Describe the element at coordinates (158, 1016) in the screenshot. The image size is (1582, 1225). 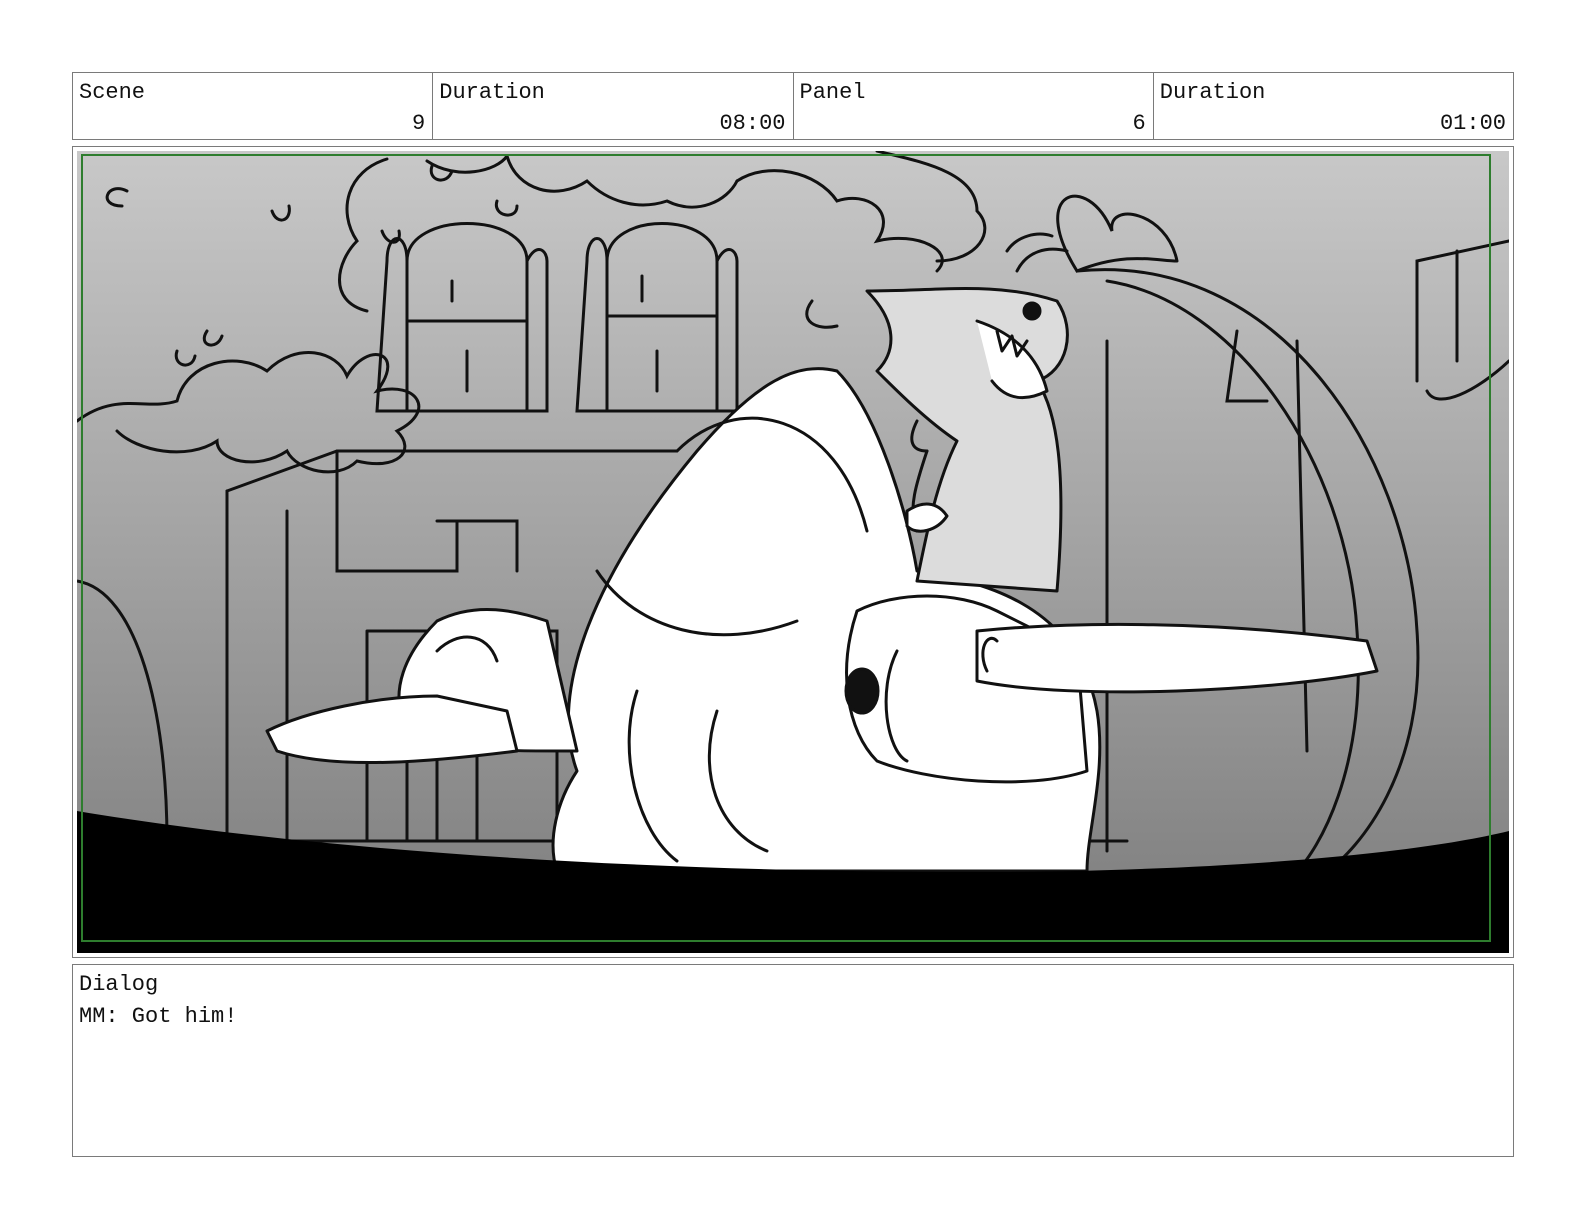
I see `dialog-text: MM: Got him!` at that location.